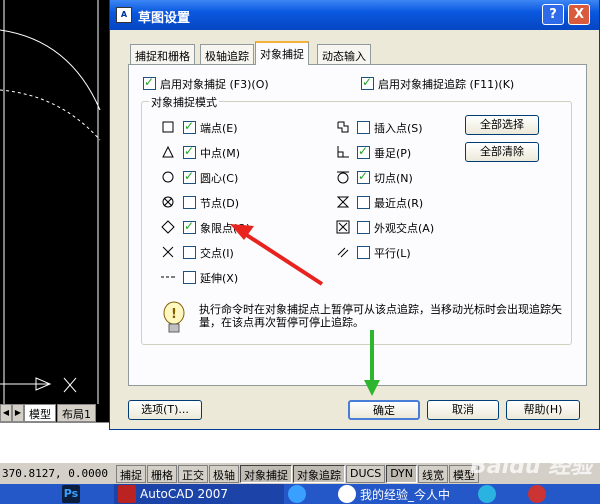 The height and width of the screenshot is (504, 600). Describe the element at coordinates (282, 53) in the screenshot. I see `tab-object-snap: 对象捕捉` at that location.